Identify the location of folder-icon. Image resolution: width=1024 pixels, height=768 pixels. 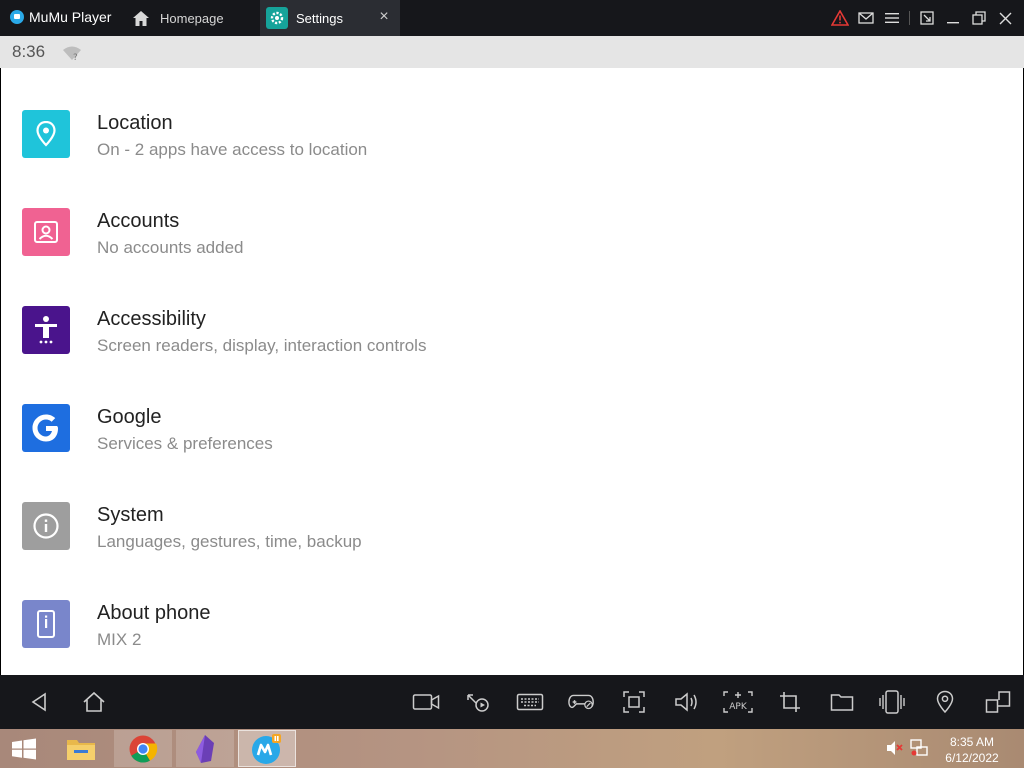
(842, 702).